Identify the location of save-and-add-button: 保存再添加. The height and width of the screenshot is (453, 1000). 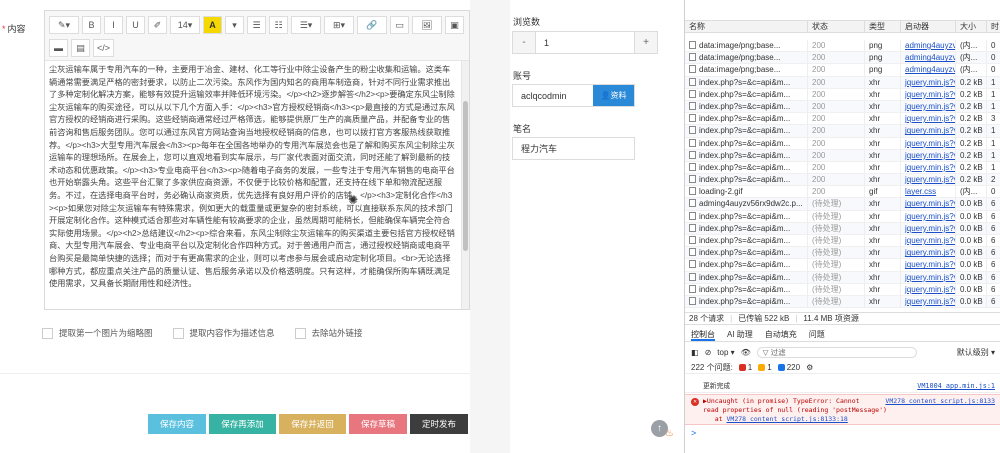
(242, 424).